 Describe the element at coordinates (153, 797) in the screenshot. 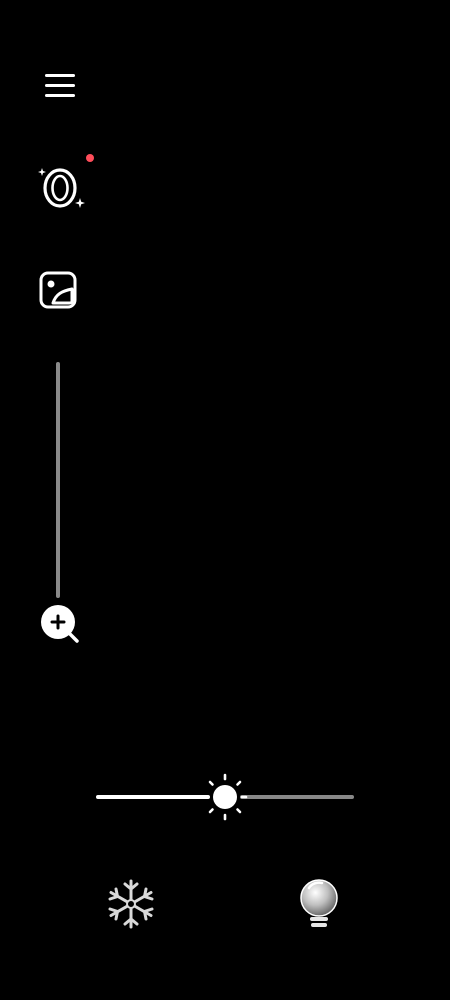

I see `brightness-track-filled` at that location.